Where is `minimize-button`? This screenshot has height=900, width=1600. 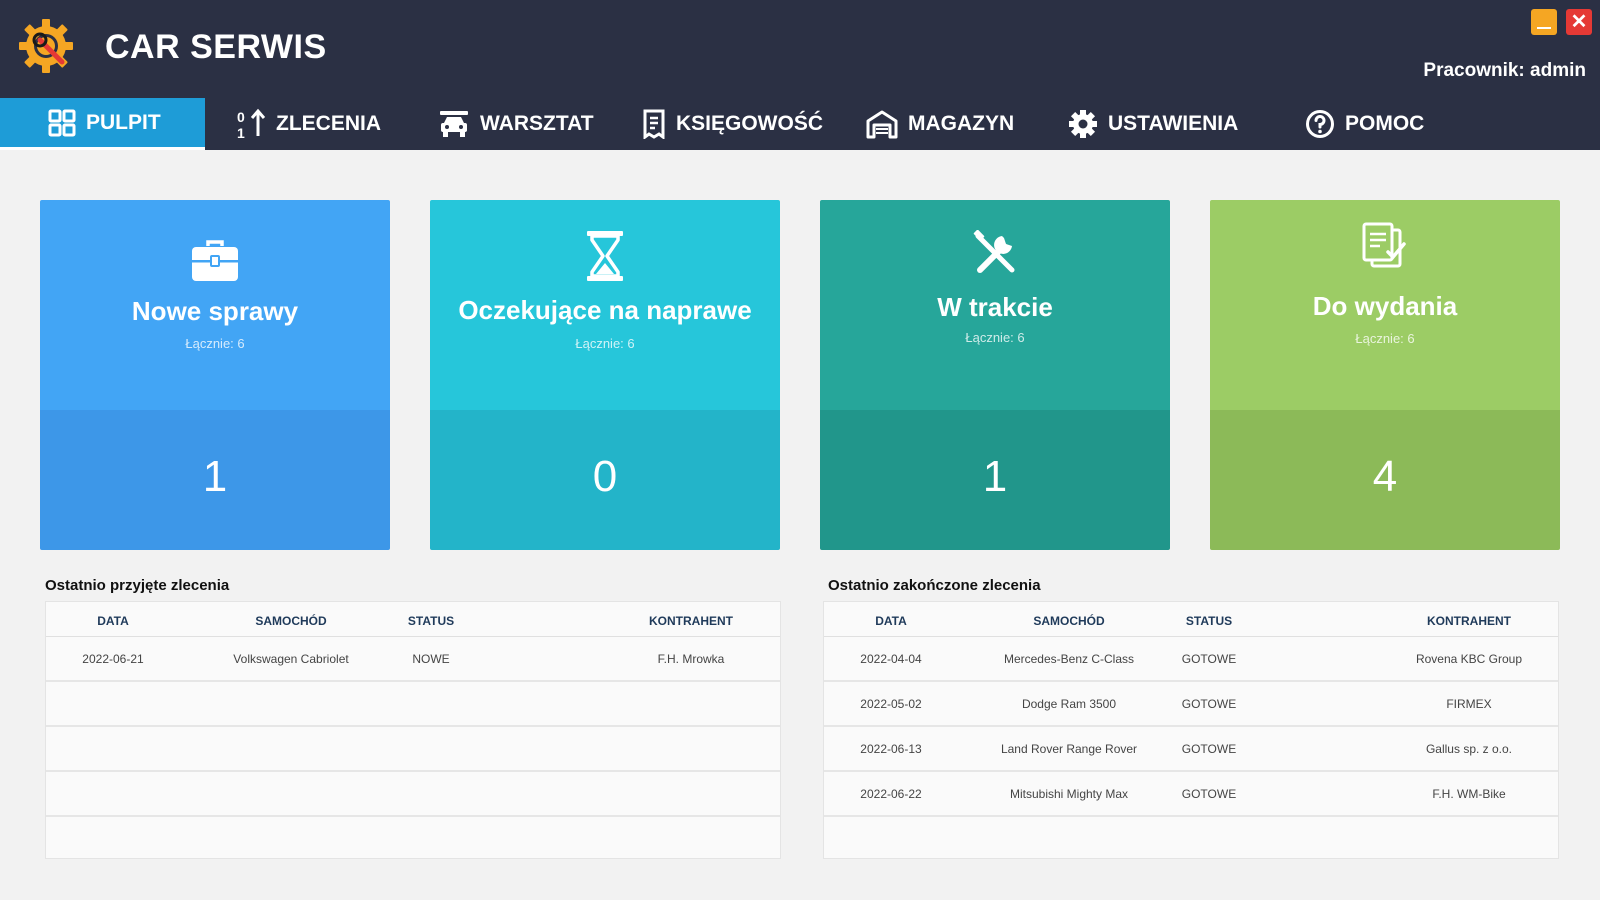 minimize-button is located at coordinates (1544, 22).